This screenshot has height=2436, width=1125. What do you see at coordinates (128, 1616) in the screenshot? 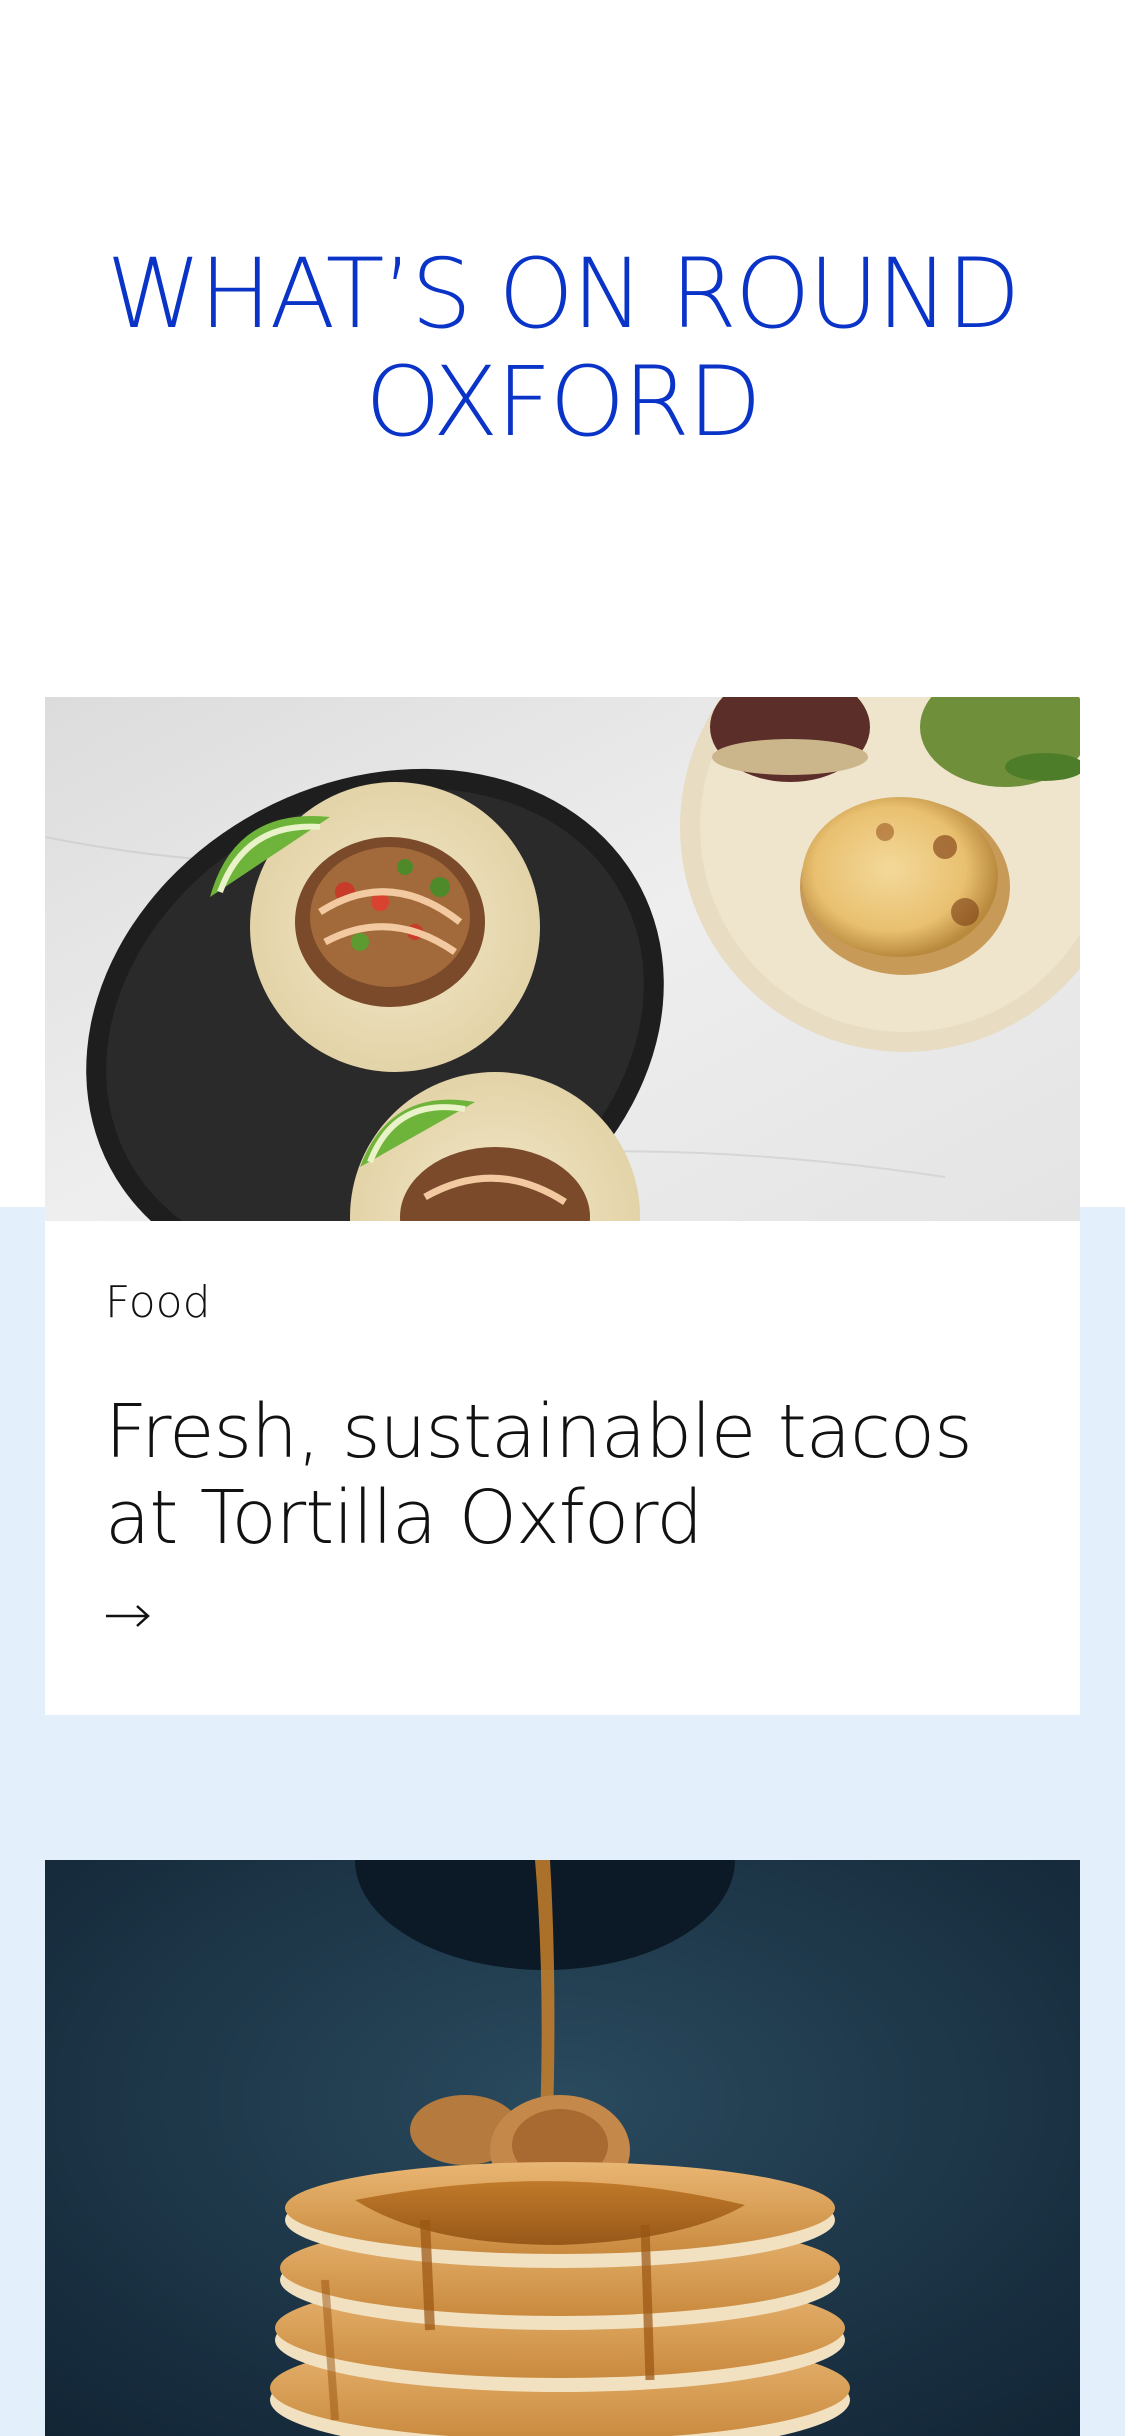
I see `arrow-right-icon` at bounding box center [128, 1616].